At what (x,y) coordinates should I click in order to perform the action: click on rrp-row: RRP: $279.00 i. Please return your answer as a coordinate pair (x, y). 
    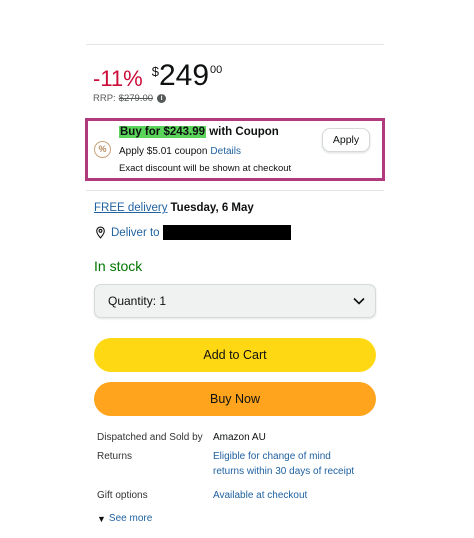
    Looking at the image, I should click on (130, 98).